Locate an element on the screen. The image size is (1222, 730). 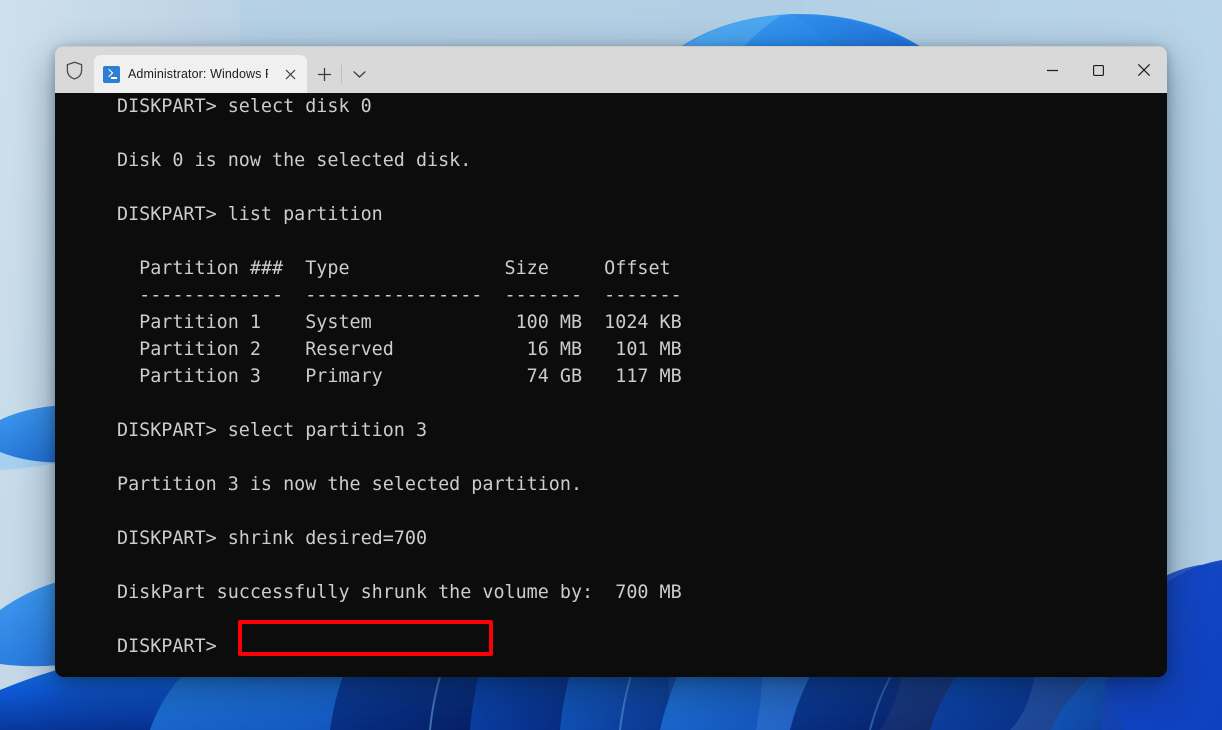
terminal-line: Disk 0 is now the selected disk. is located at coordinates (294, 160).